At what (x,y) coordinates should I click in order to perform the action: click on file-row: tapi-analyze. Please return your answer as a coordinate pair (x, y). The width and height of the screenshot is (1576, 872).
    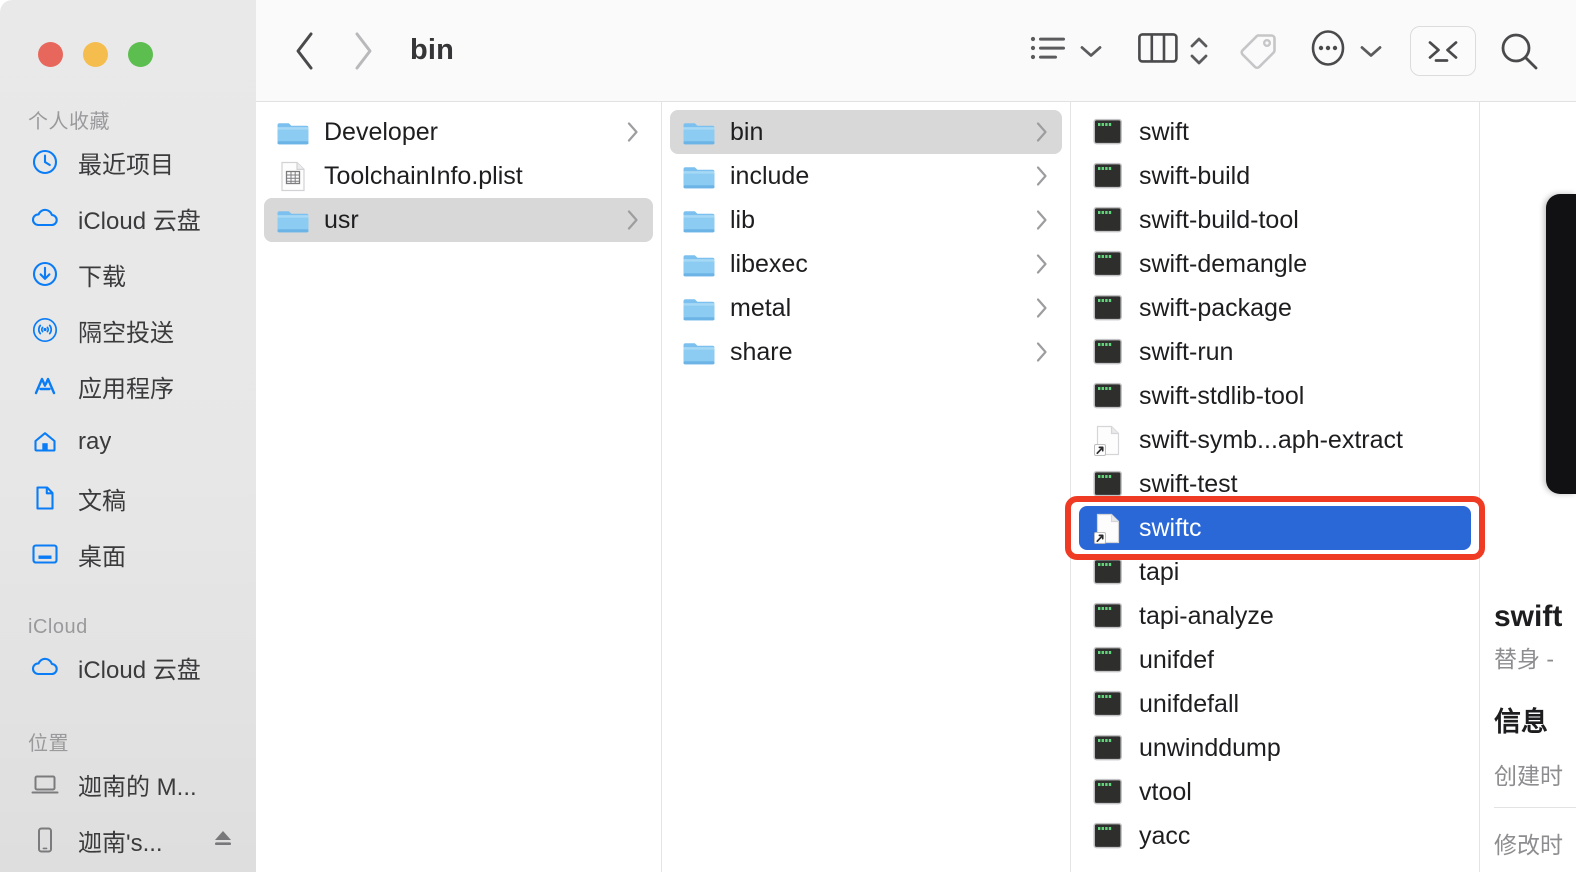
    Looking at the image, I should click on (1275, 616).